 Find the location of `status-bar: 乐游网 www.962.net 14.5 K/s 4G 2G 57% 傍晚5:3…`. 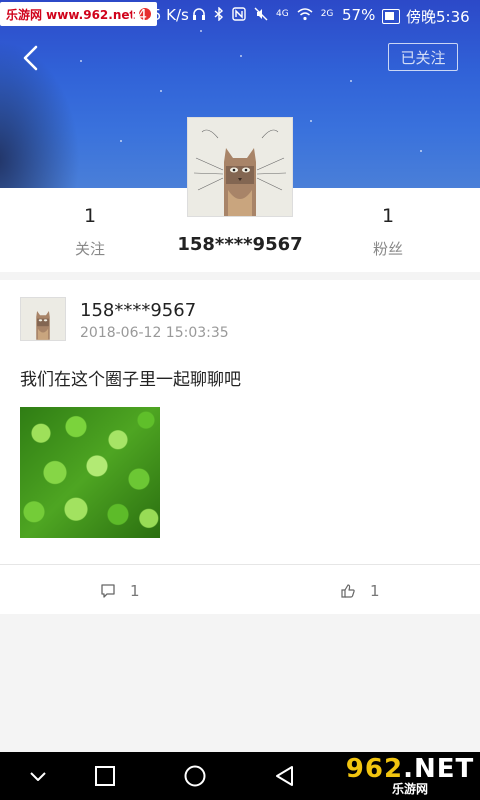

status-bar: 乐游网 www.962.net 14.5 K/s 4G 2G 57% 傍晚5:3… is located at coordinates (240, 16).